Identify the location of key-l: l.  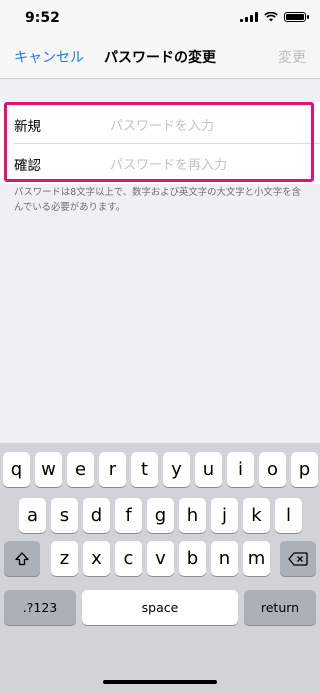
(288, 515).